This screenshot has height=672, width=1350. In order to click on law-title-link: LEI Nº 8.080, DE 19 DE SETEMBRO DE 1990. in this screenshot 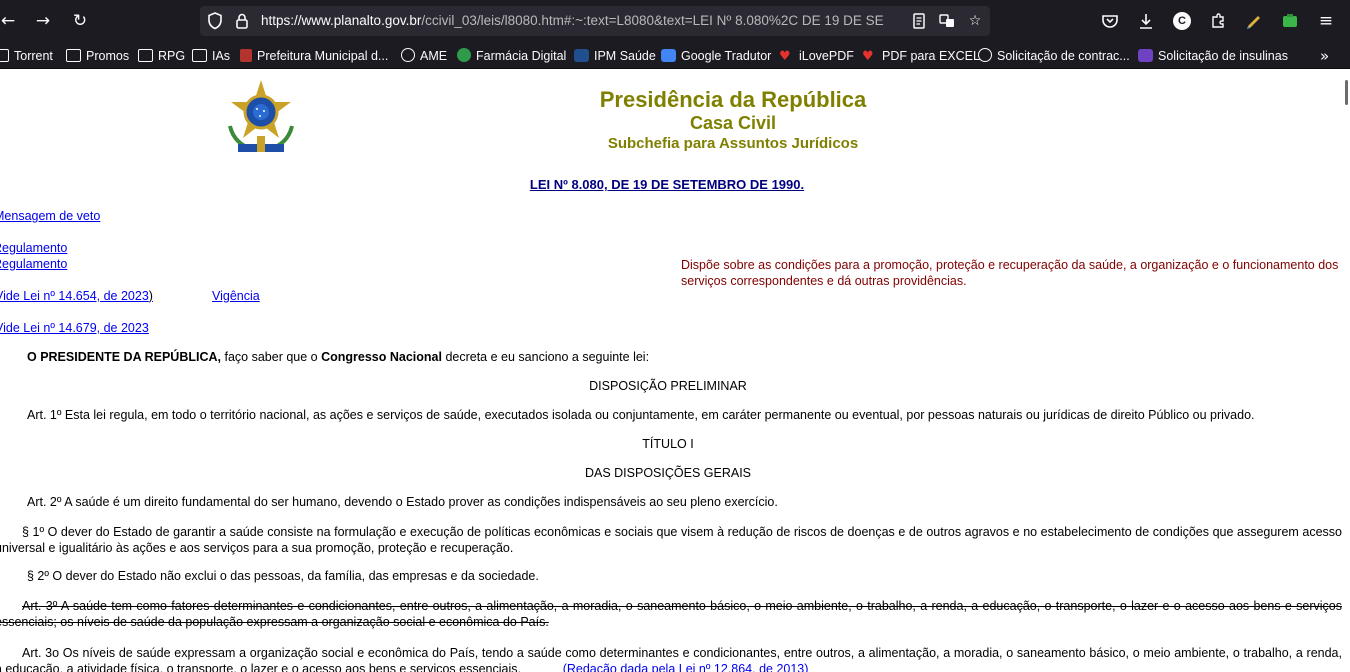, I will do `click(667, 184)`.